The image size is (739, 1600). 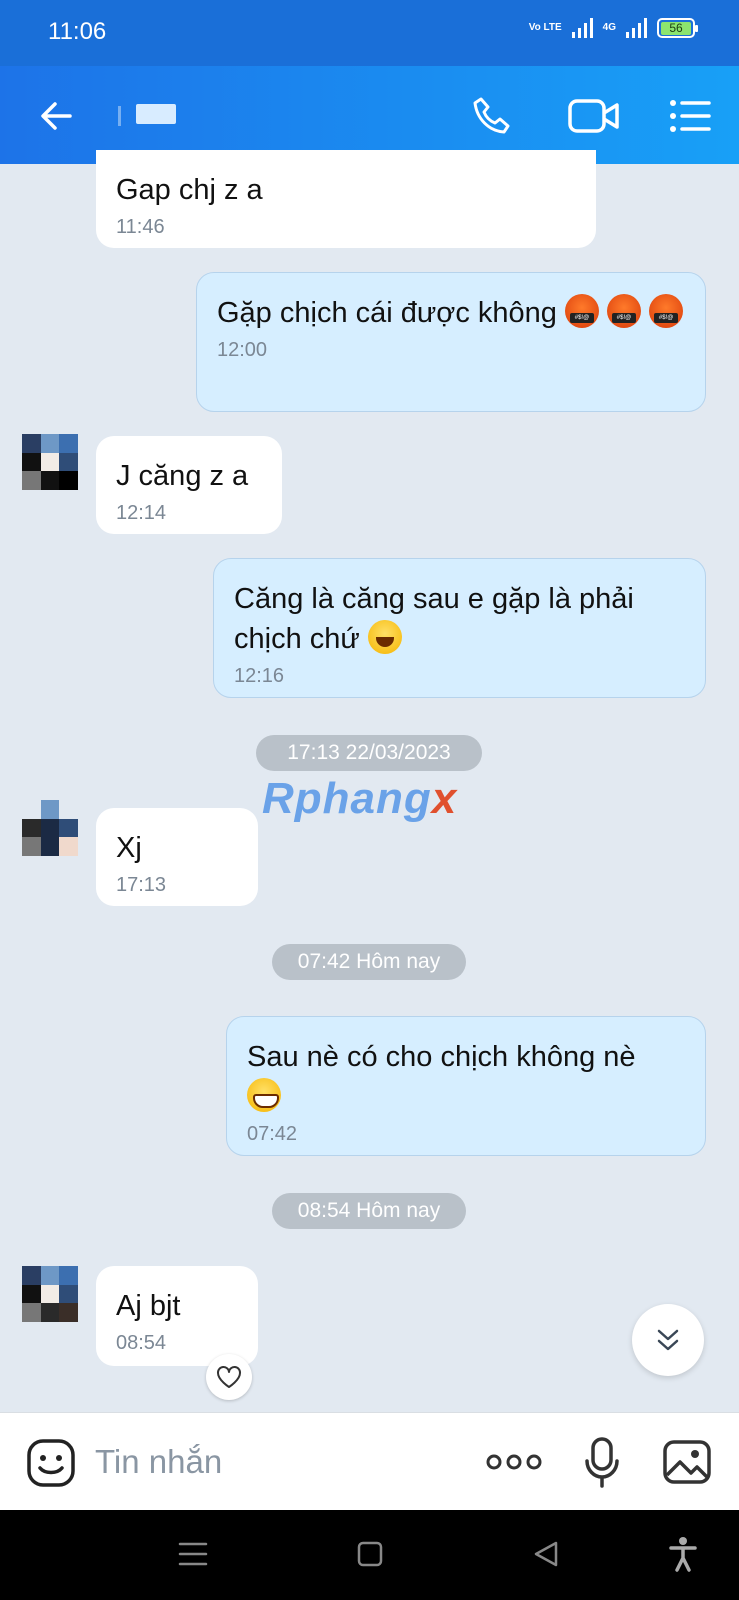 I want to click on voice-record-button, so click(x=602, y=1465).